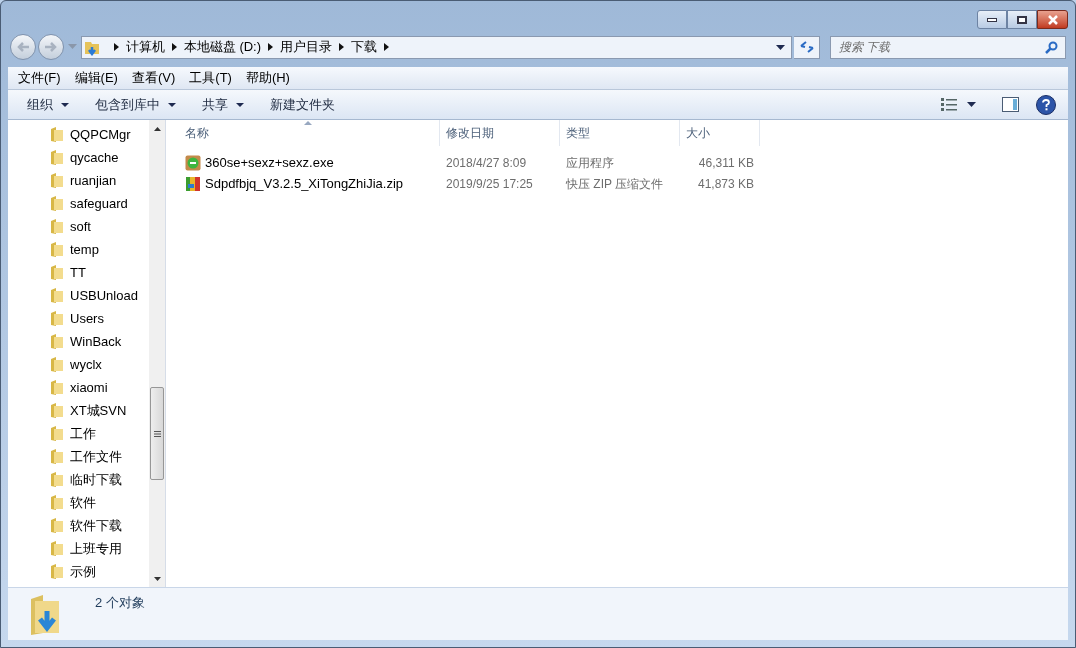  I want to click on size-cell-text: 46,311 KB, so click(726, 163).